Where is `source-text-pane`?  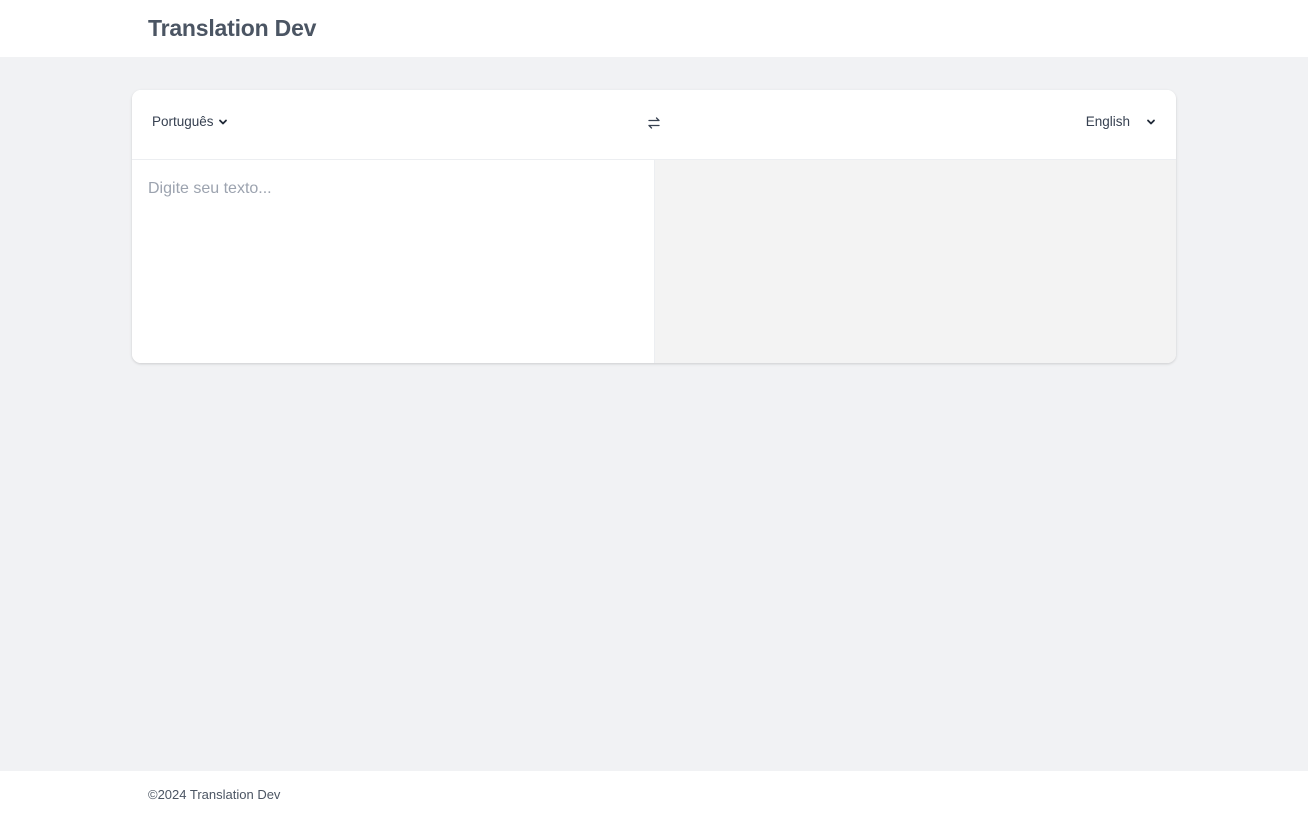
source-text-pane is located at coordinates (393, 261).